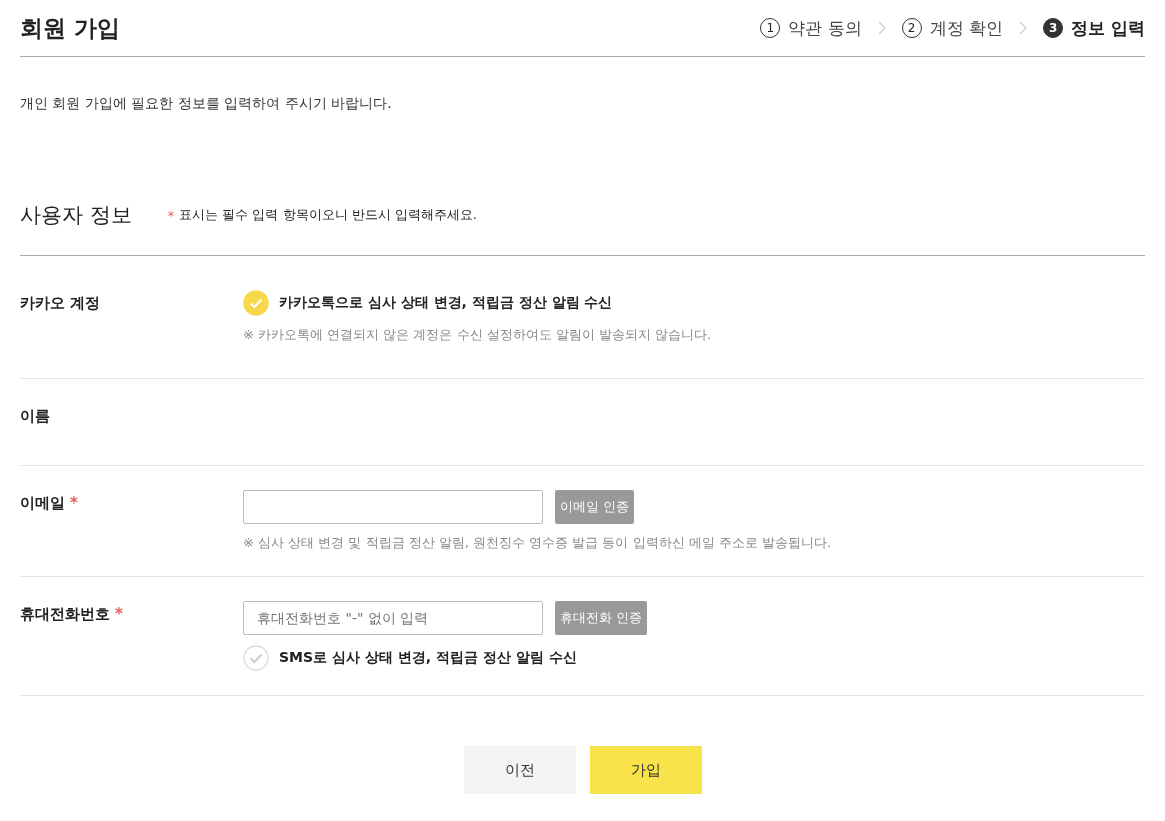  Describe the element at coordinates (428, 658) in the screenshot. I see `checkbox-label: SMS로 심사 상태 변경, 적립금 정산 알림 수신` at that location.